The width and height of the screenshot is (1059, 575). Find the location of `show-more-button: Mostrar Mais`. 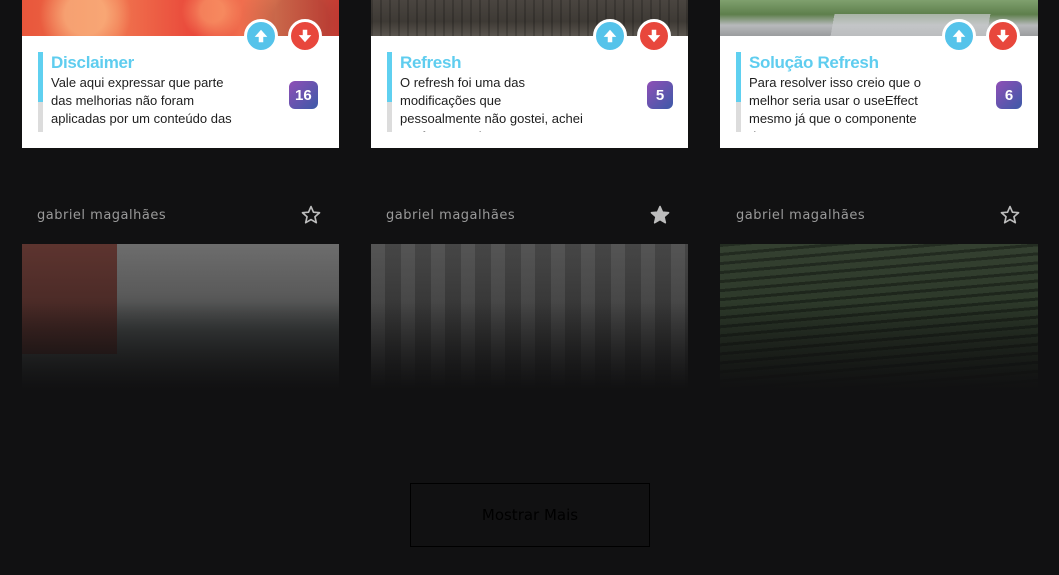

show-more-button: Mostrar Mais is located at coordinates (530, 515).